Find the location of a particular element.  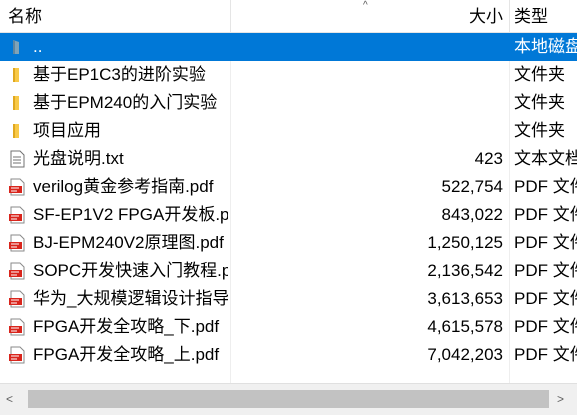

file-name: SOPC开发快速入门教程.pdf is located at coordinates (130, 270).